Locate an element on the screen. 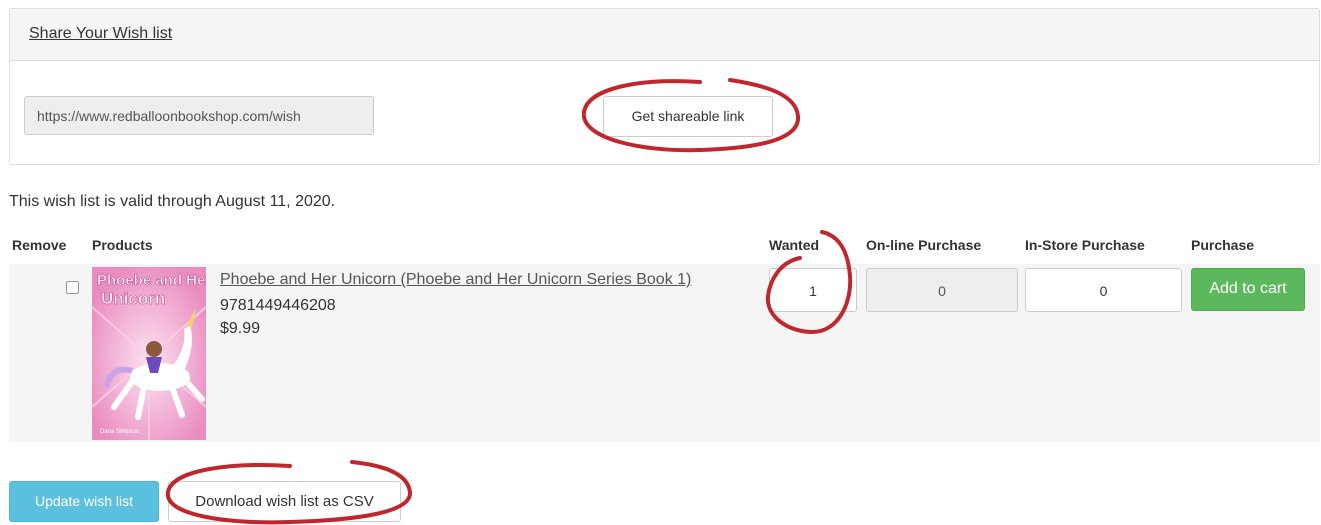 The image size is (1321, 525). add-to-cart-button: Add to cart is located at coordinates (1248, 289).